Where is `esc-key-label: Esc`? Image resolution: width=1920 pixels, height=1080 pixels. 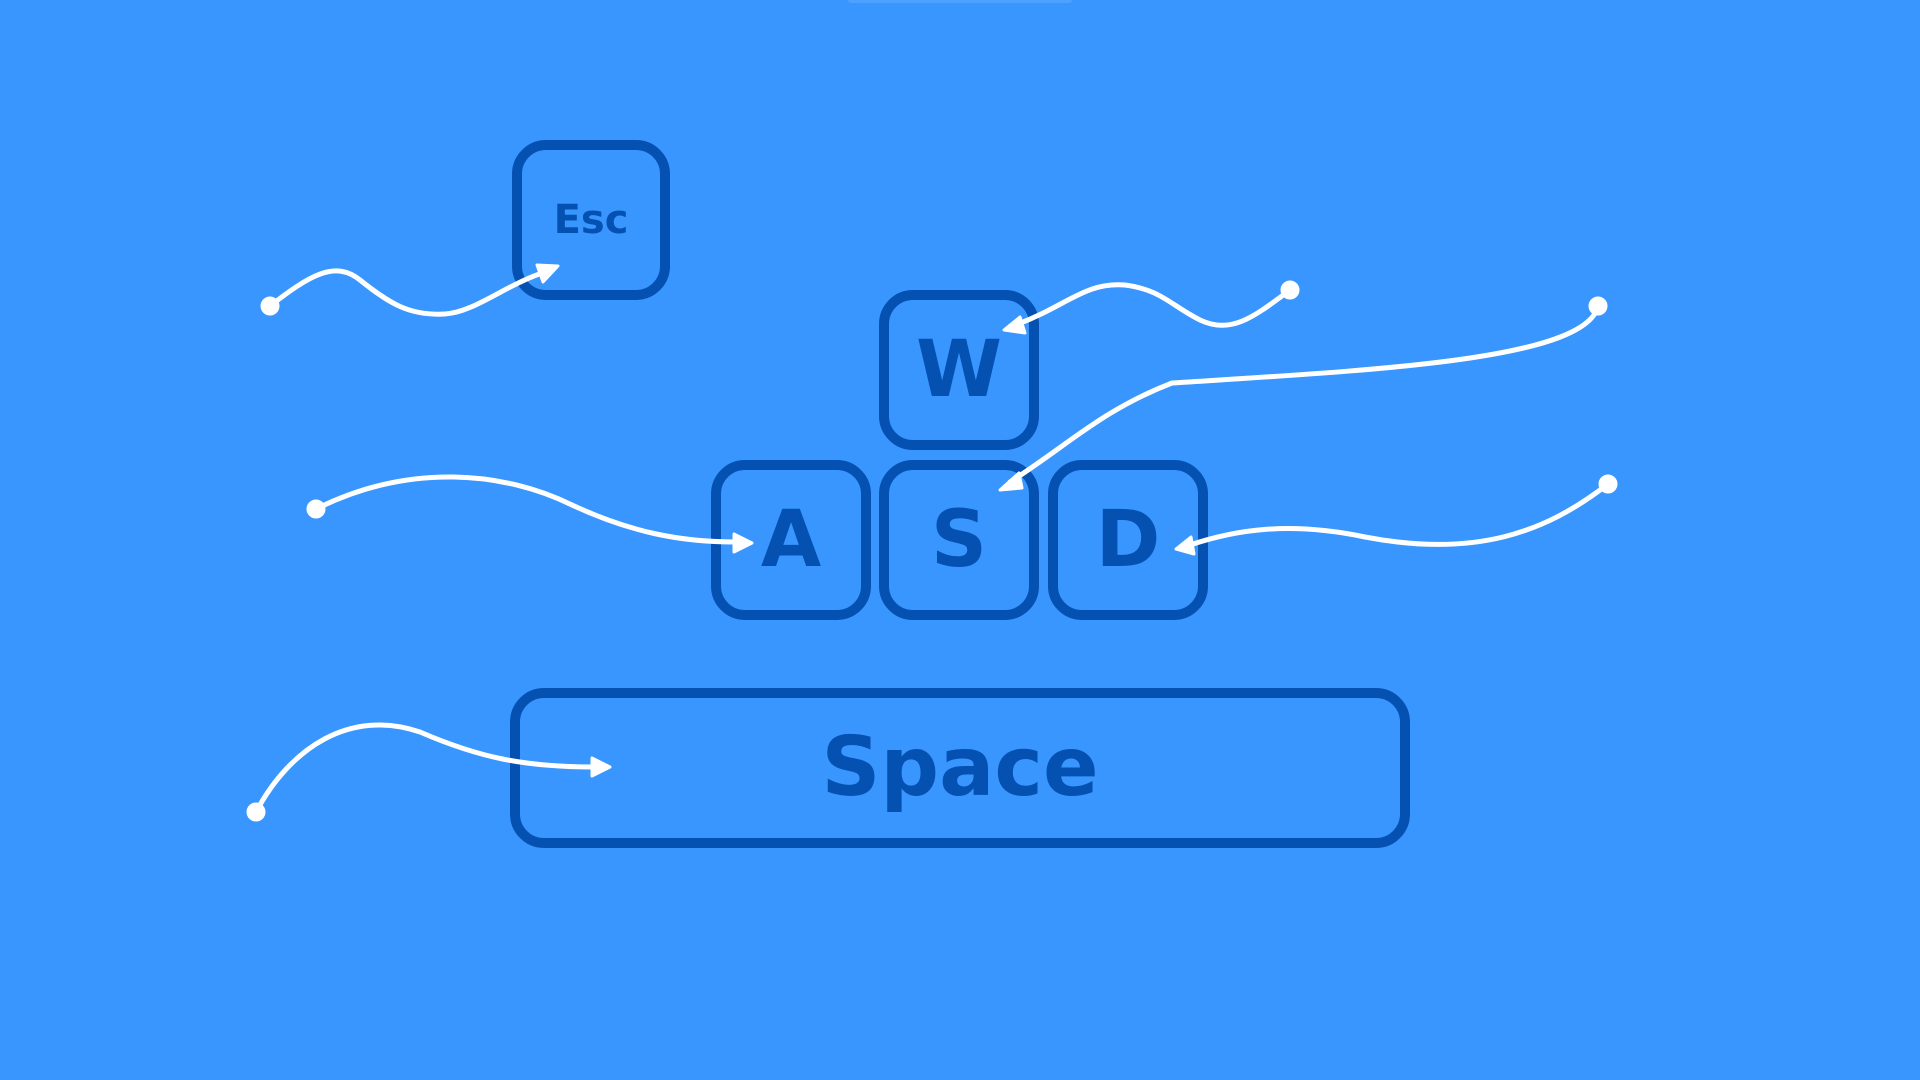
esc-key-label: Esc is located at coordinates (591, 220).